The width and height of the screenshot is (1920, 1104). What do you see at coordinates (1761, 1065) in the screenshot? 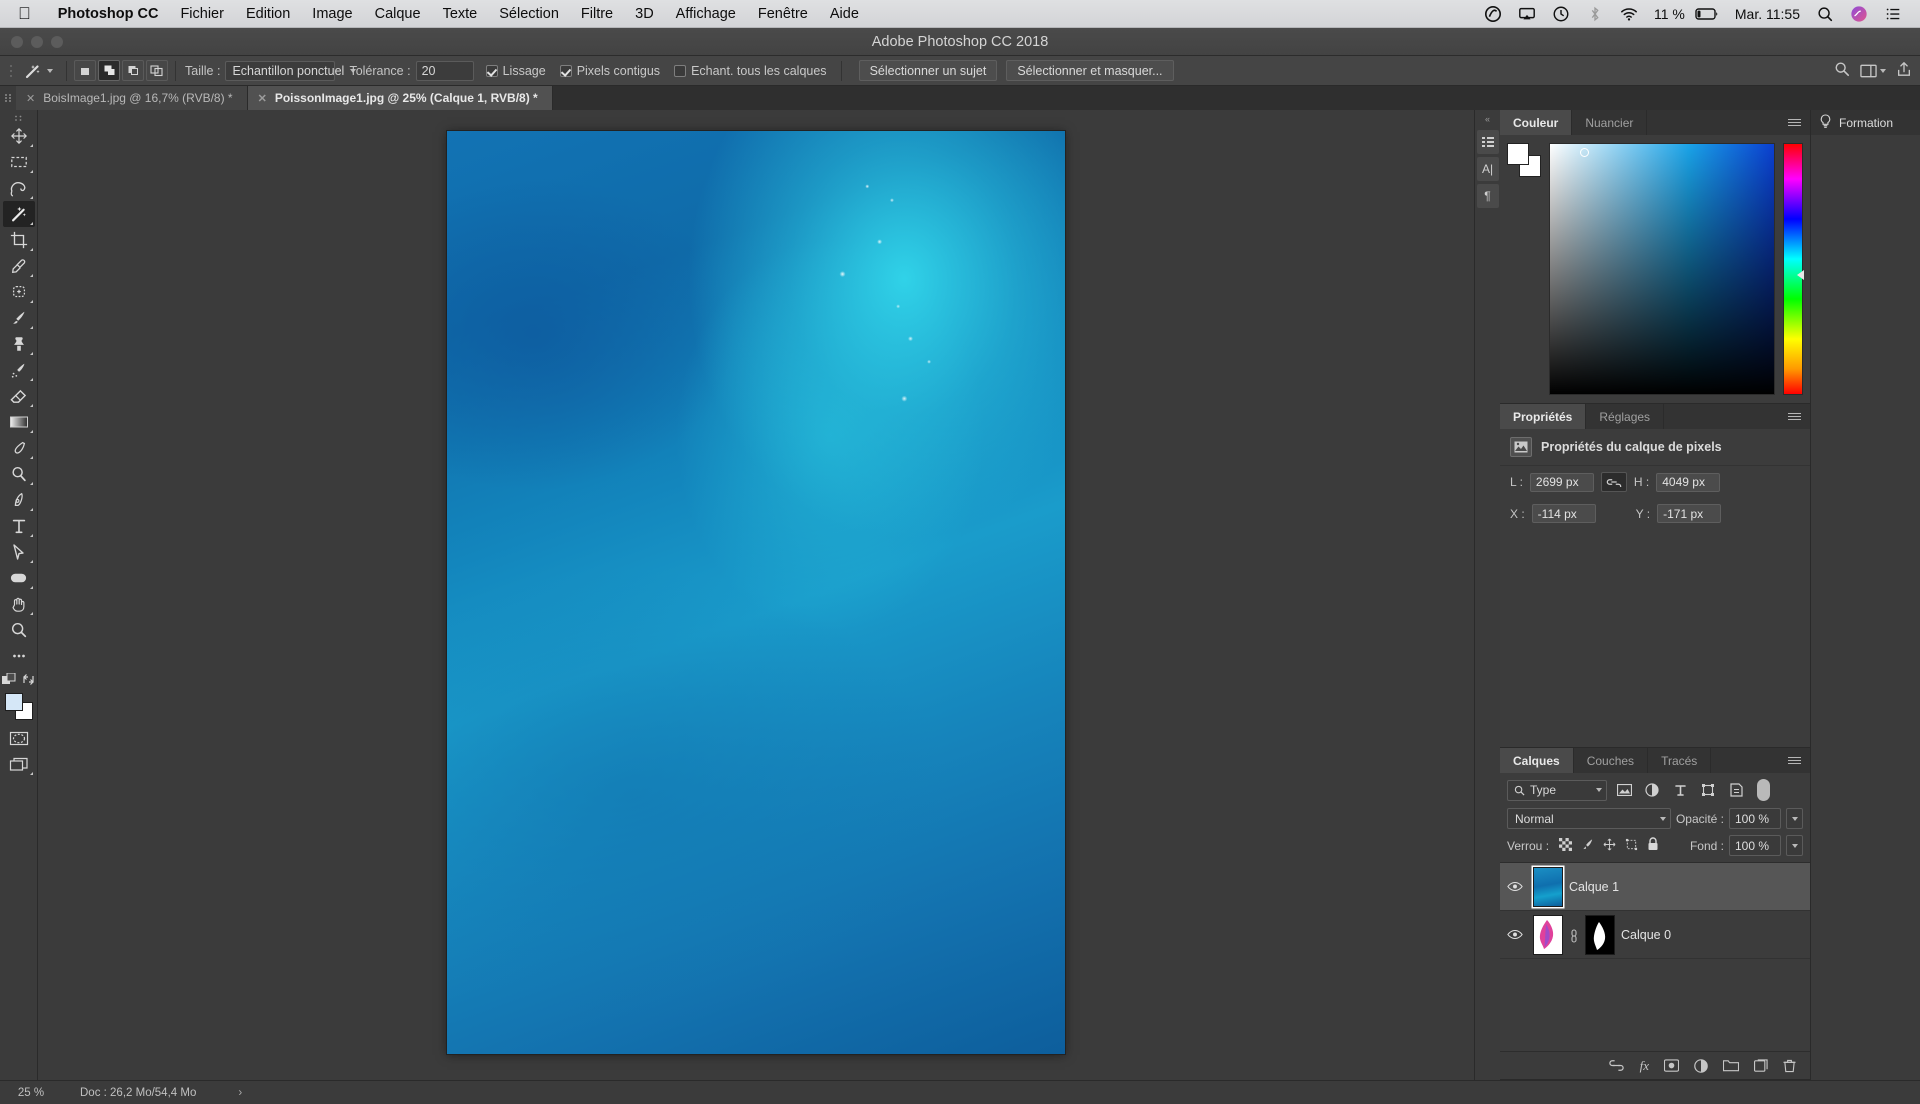
I see `new-layer-icon` at bounding box center [1761, 1065].